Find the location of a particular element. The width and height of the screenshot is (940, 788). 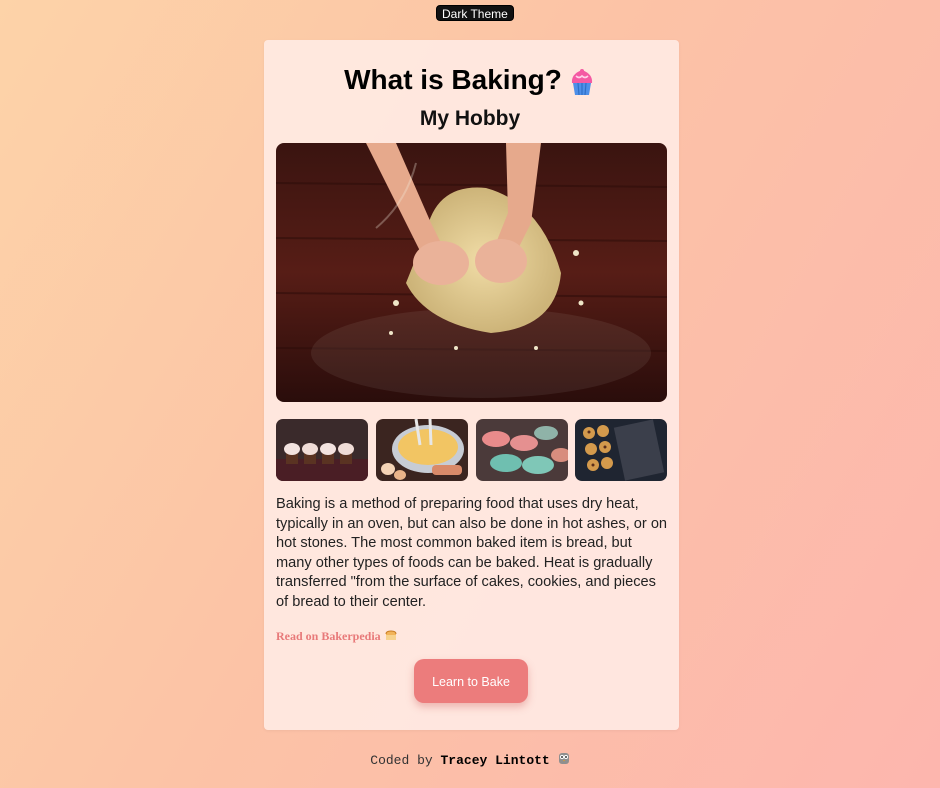

page-title-text: What is Baking? is located at coordinates (453, 79).